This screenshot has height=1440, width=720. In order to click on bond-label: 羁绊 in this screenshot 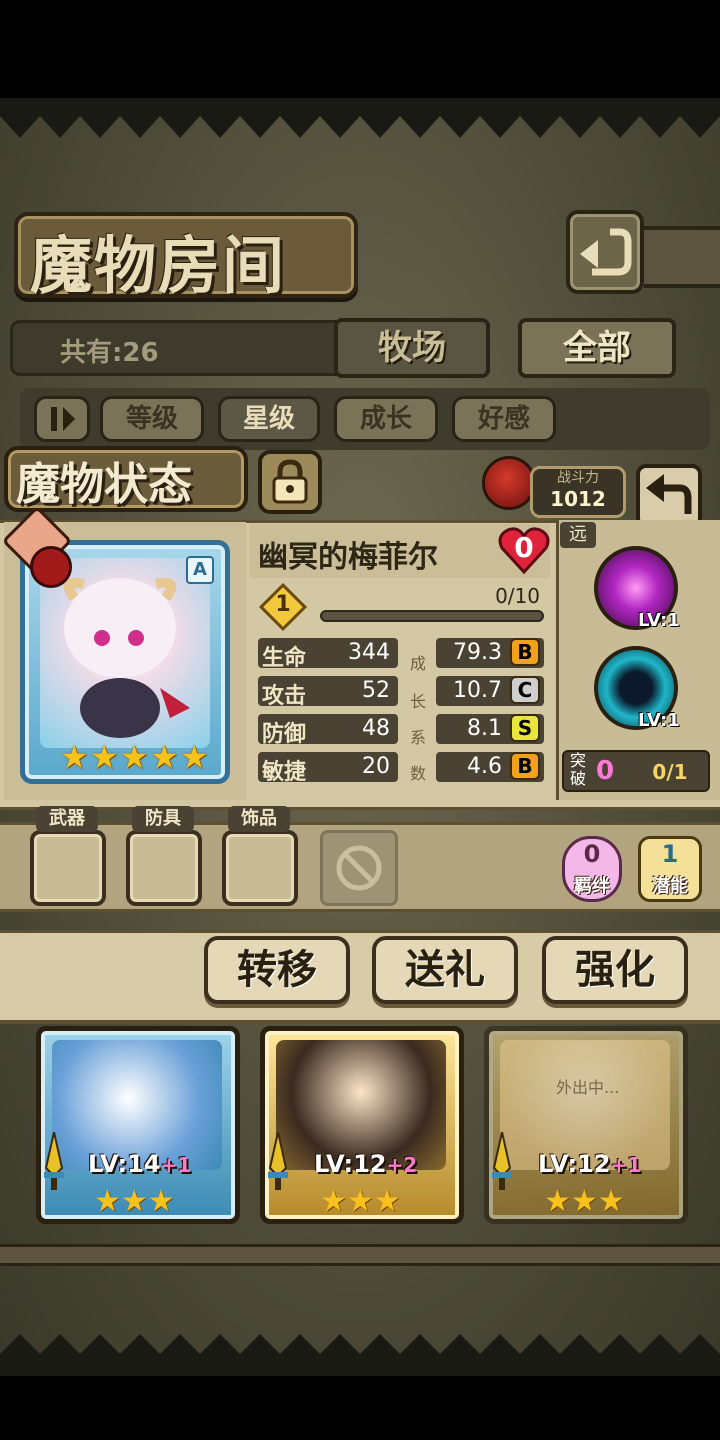, I will do `click(592, 886)`.